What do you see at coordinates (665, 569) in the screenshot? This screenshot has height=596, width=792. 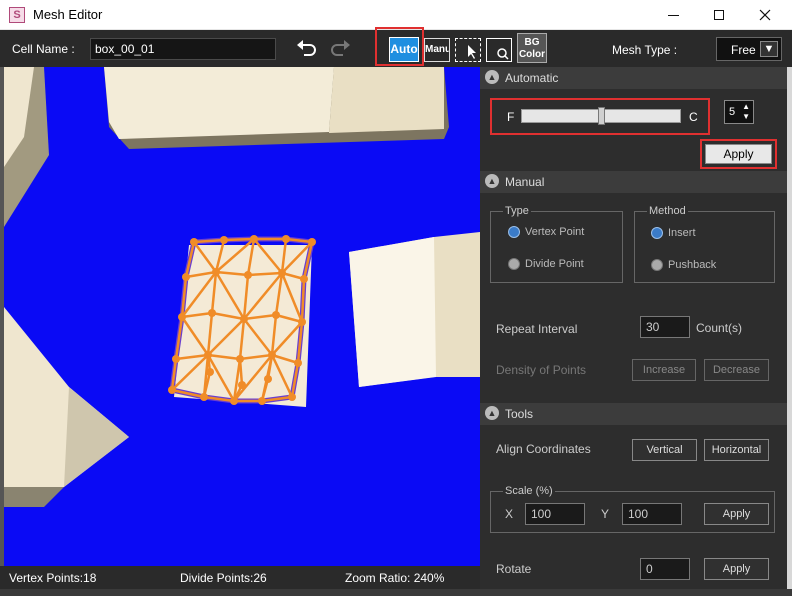 I see `rotate-input` at bounding box center [665, 569].